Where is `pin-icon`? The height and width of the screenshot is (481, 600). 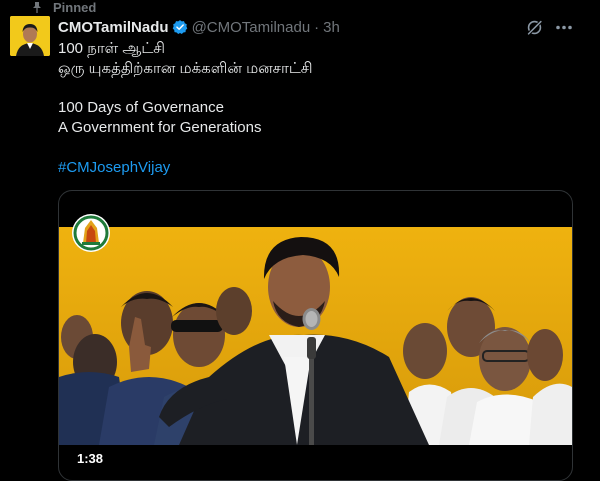 pin-icon is located at coordinates (37, 7).